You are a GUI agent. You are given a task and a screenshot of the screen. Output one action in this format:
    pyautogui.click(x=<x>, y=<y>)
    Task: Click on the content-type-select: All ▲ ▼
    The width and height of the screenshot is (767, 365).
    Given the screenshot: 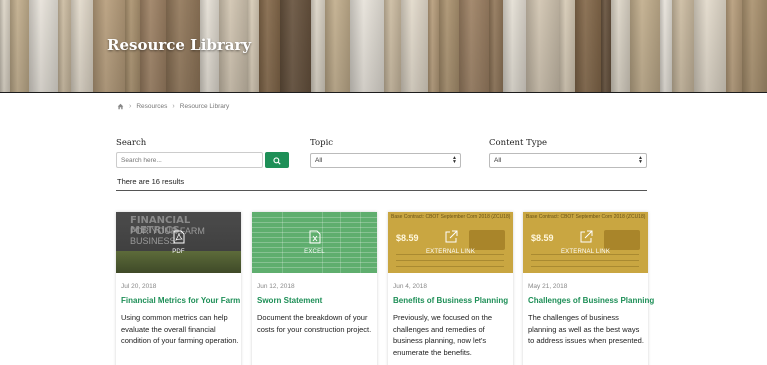 What is the action you would take?
    pyautogui.click(x=568, y=160)
    